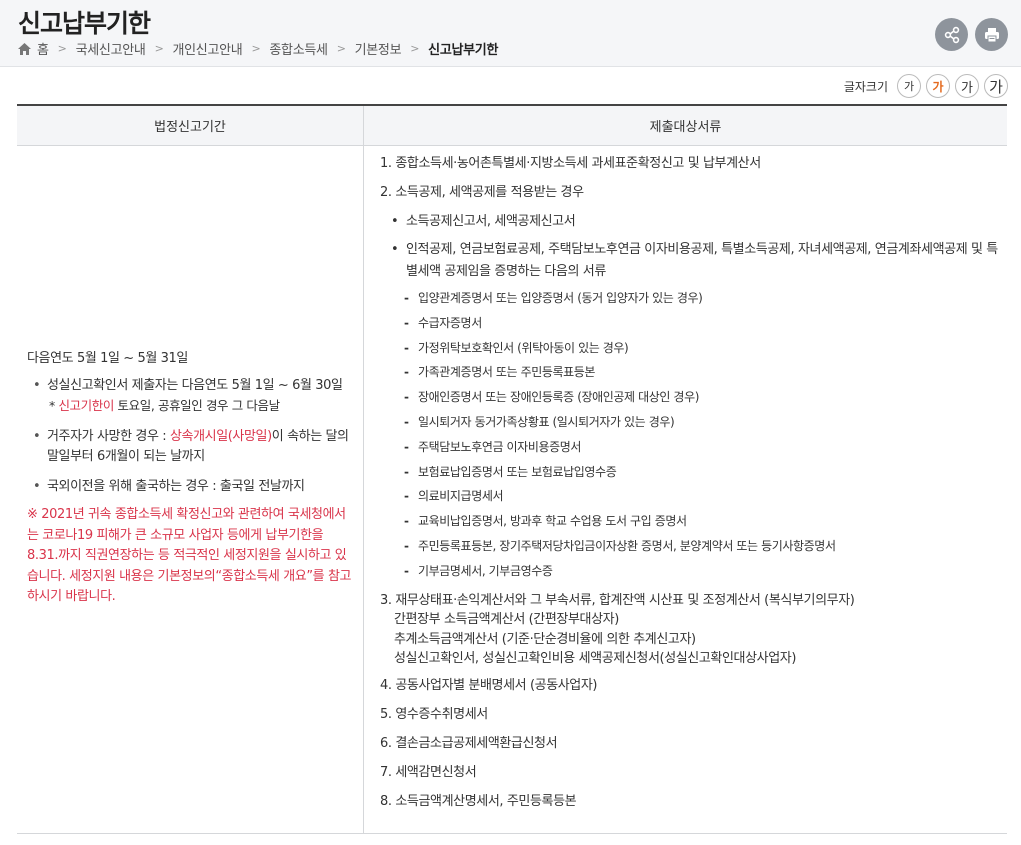  What do you see at coordinates (482, 192) in the screenshot?
I see `list-item: 2. 소득공제, 세액공제를 적용받는 경우` at bounding box center [482, 192].